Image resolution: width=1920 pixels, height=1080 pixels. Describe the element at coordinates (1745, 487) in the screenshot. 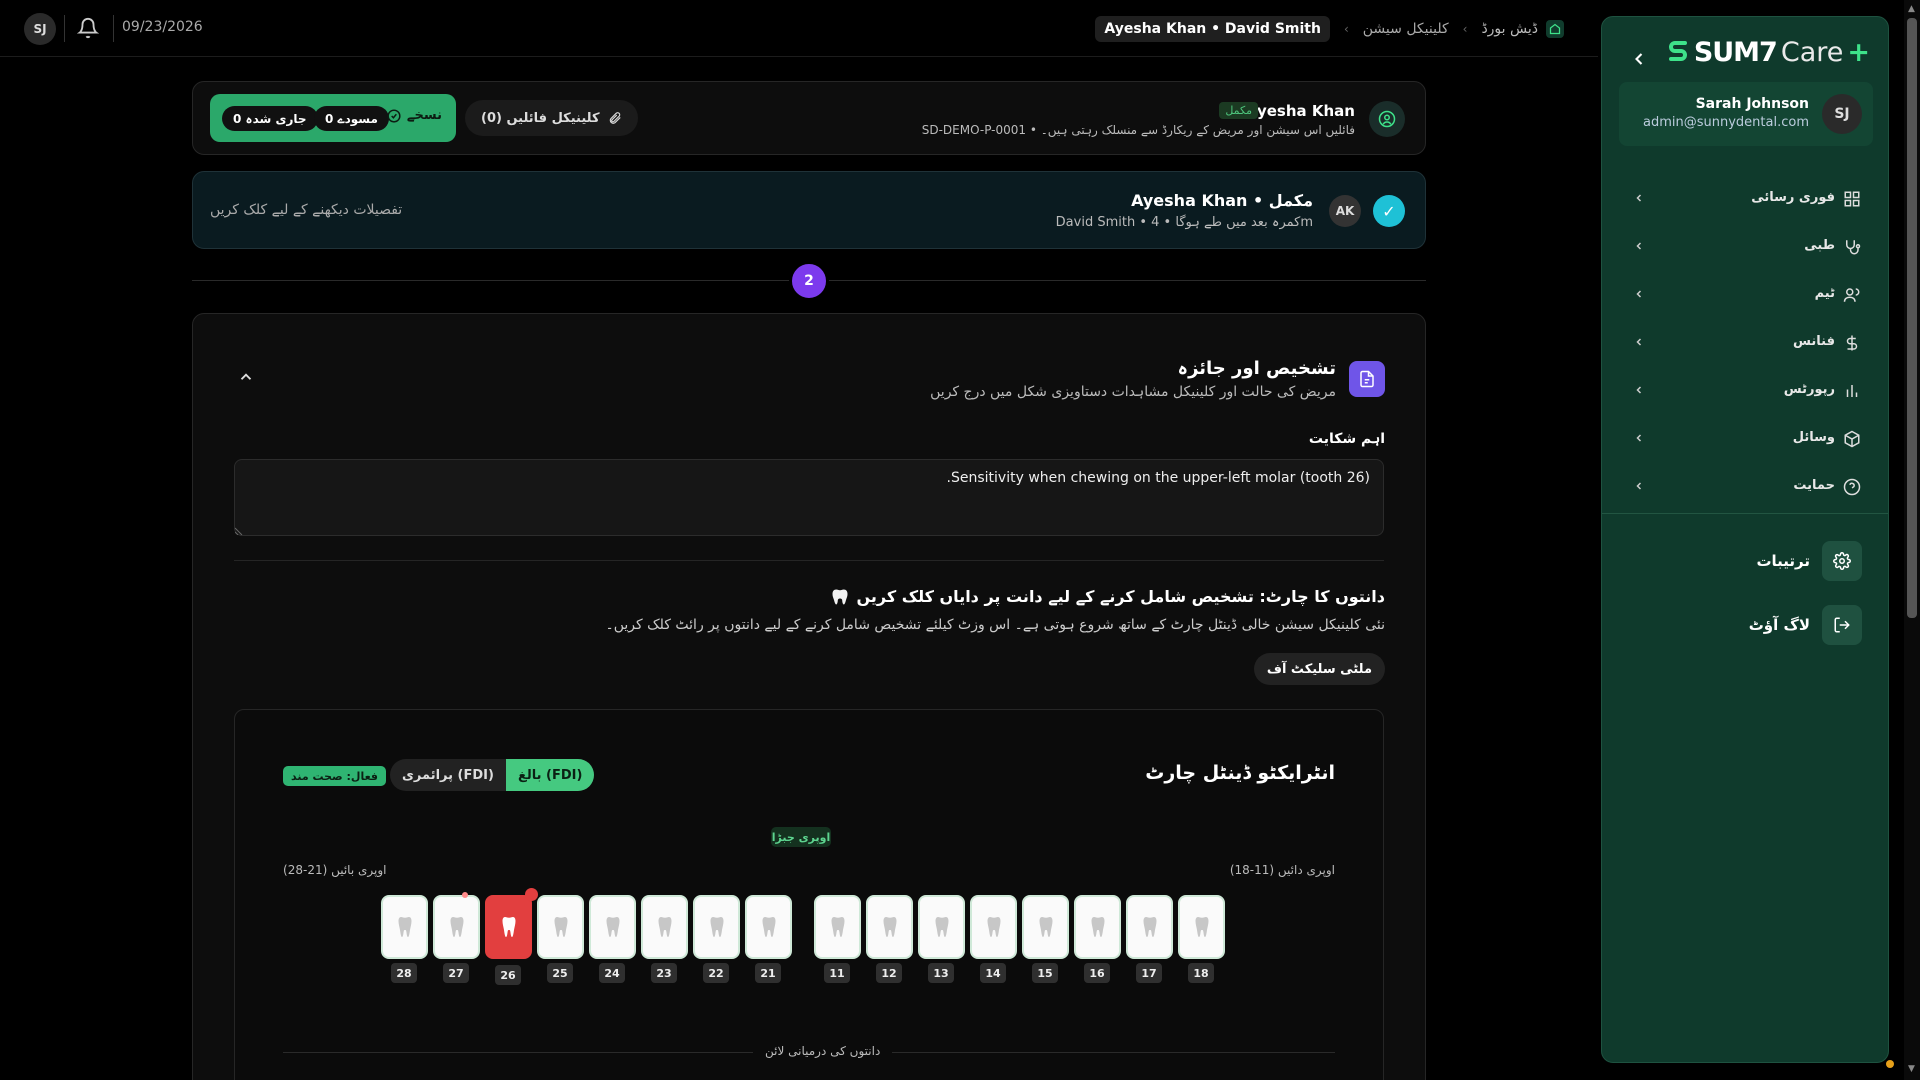

I see `sidebar-item-support: حمایت` at that location.